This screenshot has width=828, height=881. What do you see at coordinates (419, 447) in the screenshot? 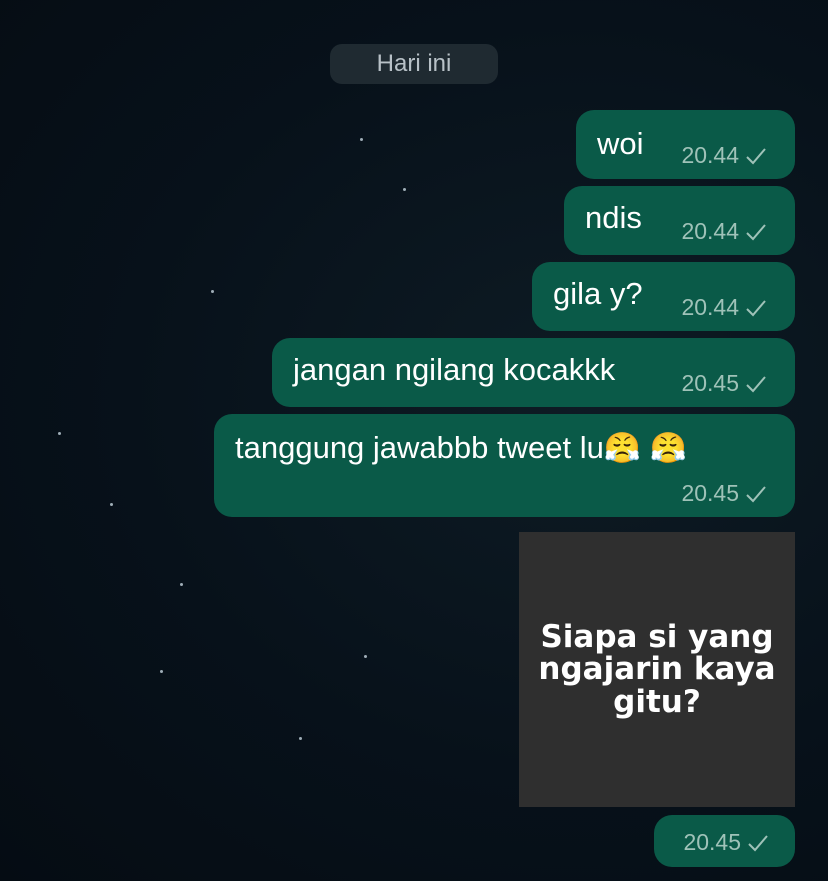
I see `message-text-content: tanggung jawabbb tweet lu` at bounding box center [419, 447].